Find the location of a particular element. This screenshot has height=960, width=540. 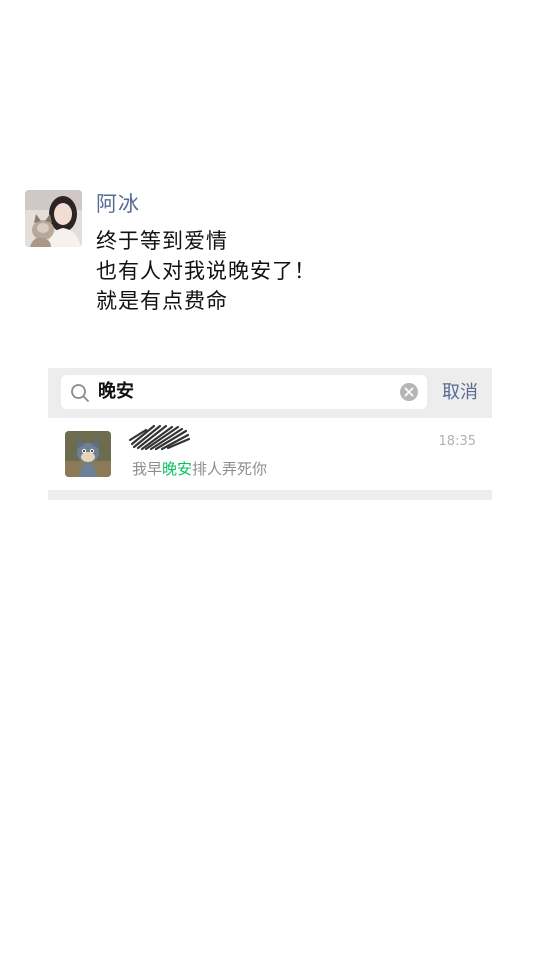

result-message-snippet: 我早晚安排人弄死你 is located at coordinates (199, 469).